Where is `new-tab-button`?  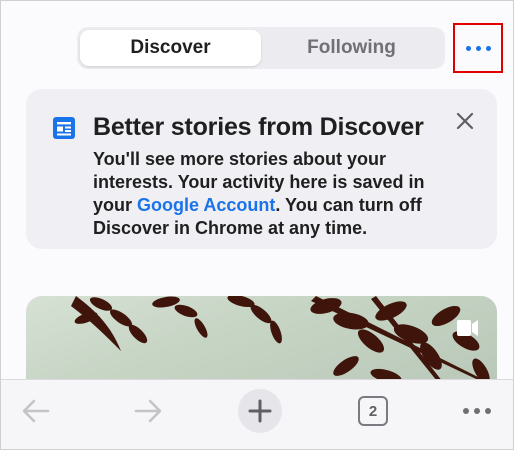 new-tab-button is located at coordinates (260, 411).